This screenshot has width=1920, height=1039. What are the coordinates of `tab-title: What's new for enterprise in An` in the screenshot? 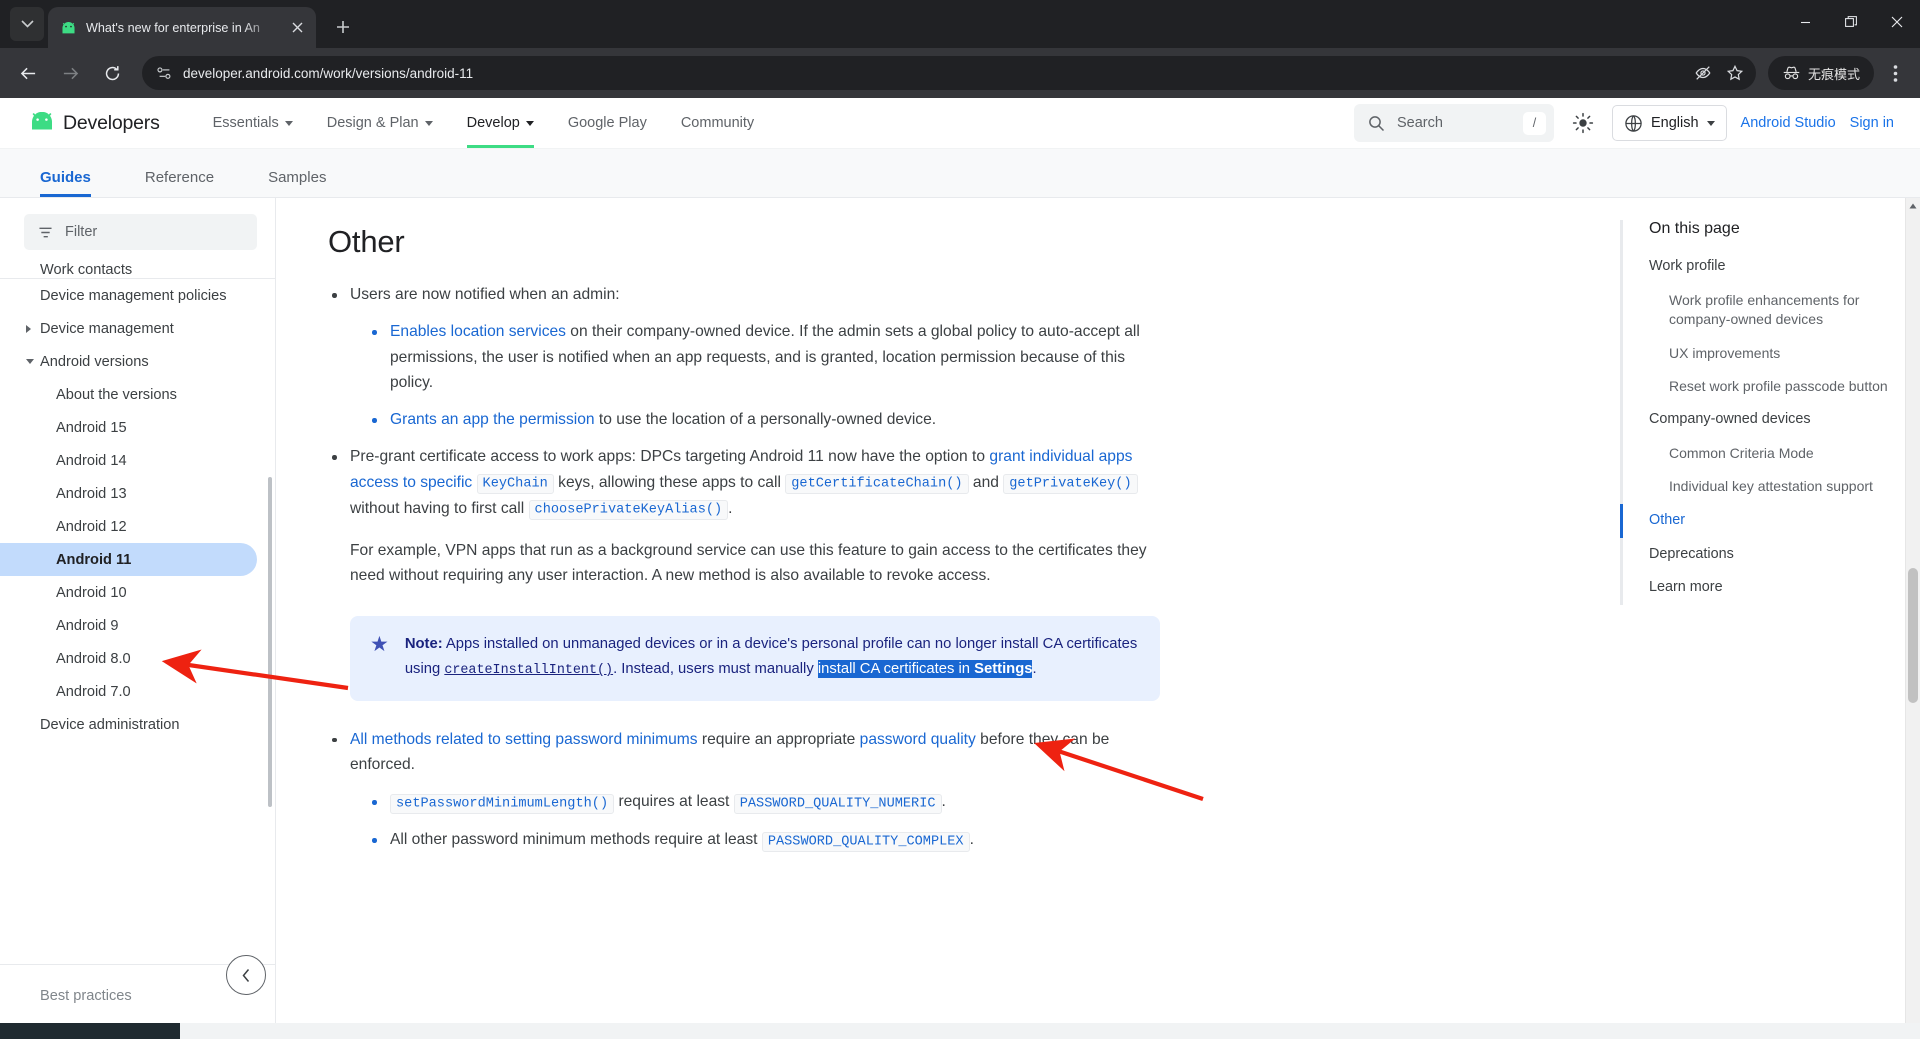 It's located at (173, 27).